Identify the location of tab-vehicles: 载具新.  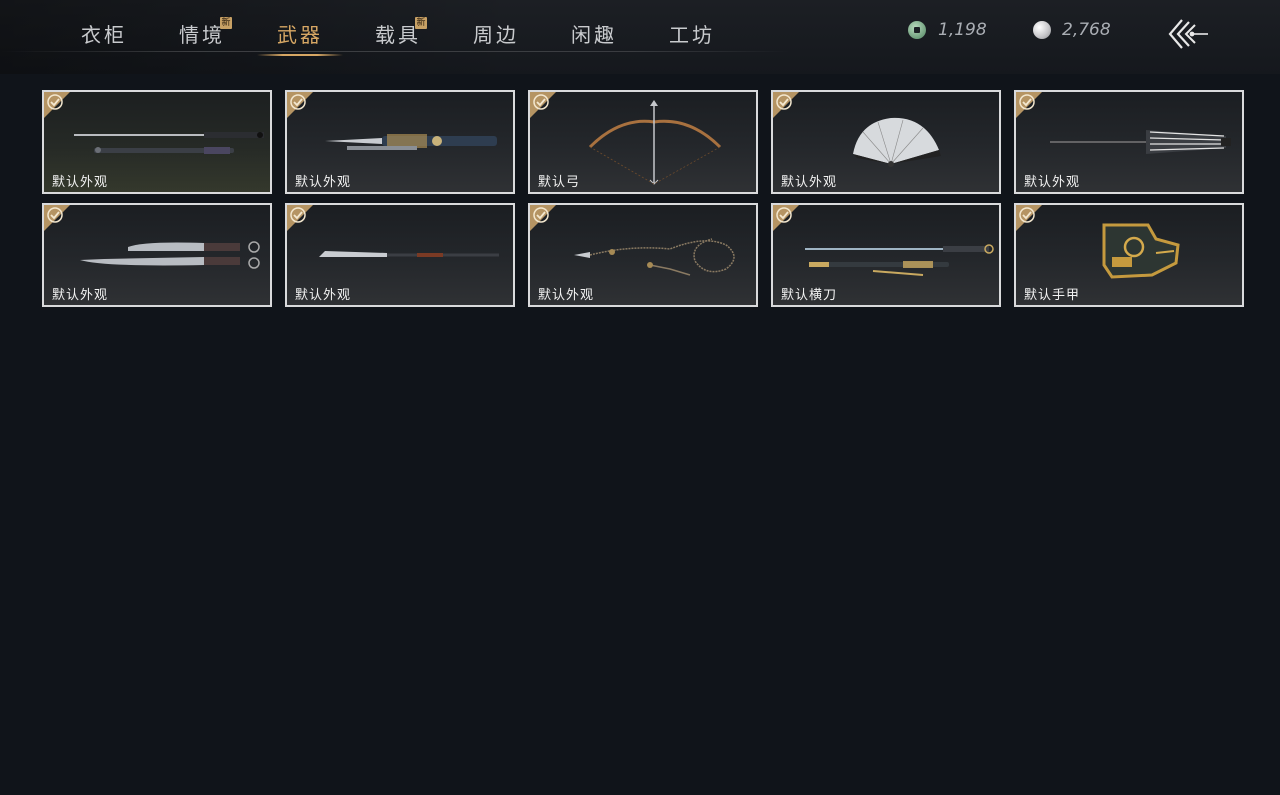
(398, 34).